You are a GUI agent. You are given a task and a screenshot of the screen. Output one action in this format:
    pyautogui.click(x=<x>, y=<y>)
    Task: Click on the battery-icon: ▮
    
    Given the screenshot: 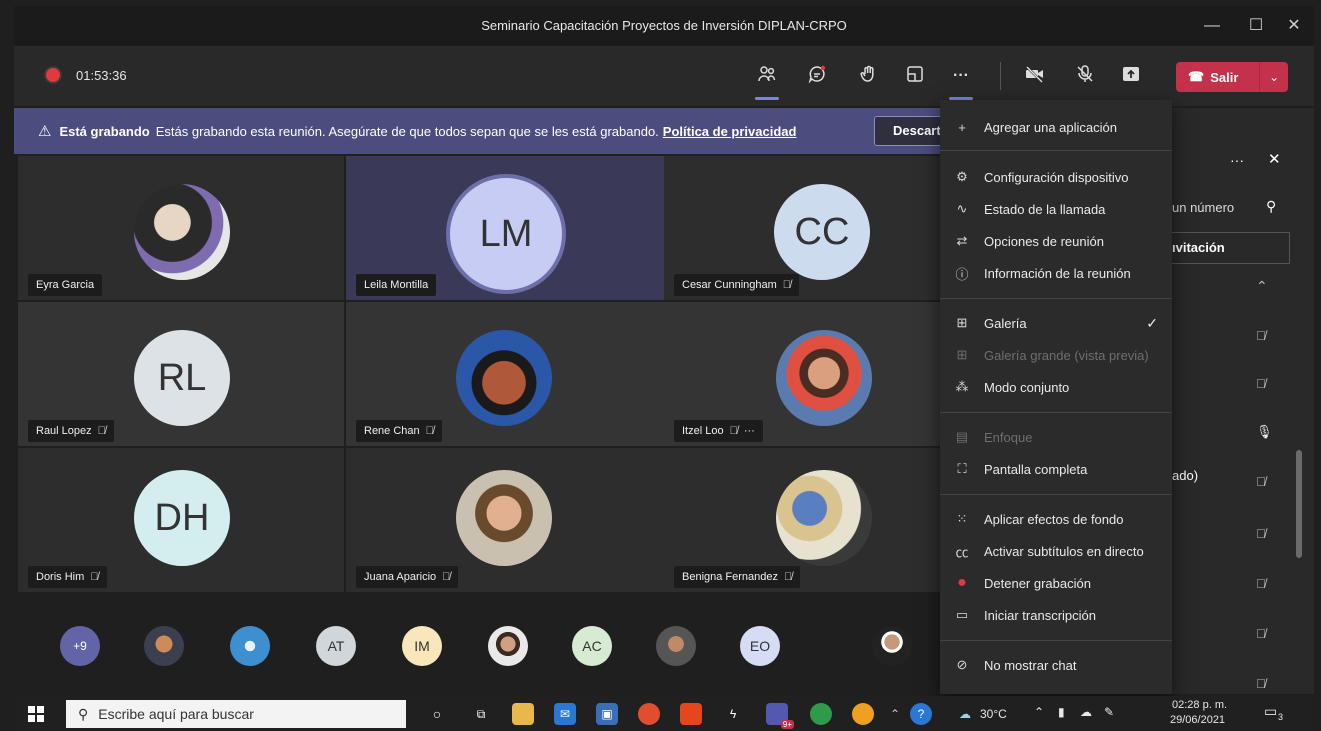 What is the action you would take?
    pyautogui.click(x=1061, y=712)
    